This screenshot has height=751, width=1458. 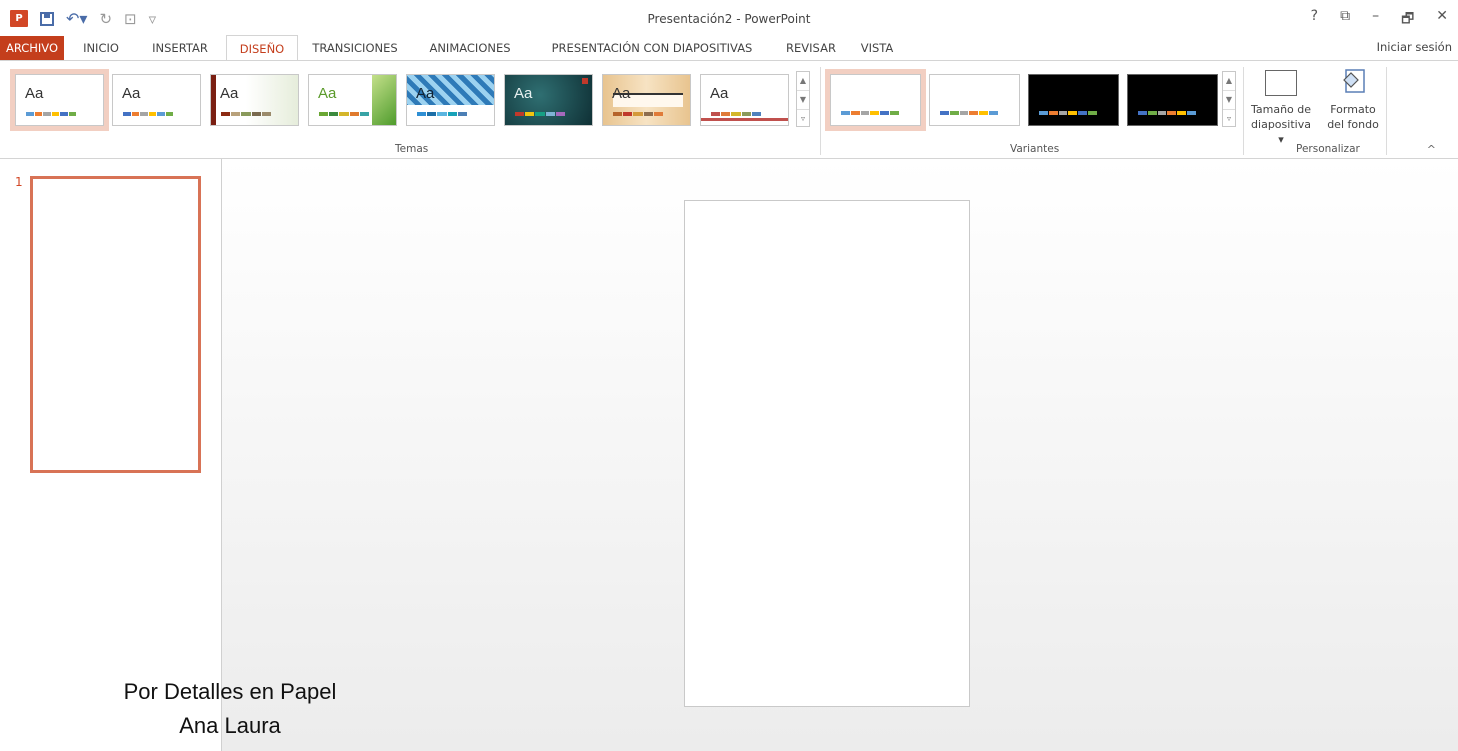 I want to click on theme-4: Aa, so click(x=352, y=100).